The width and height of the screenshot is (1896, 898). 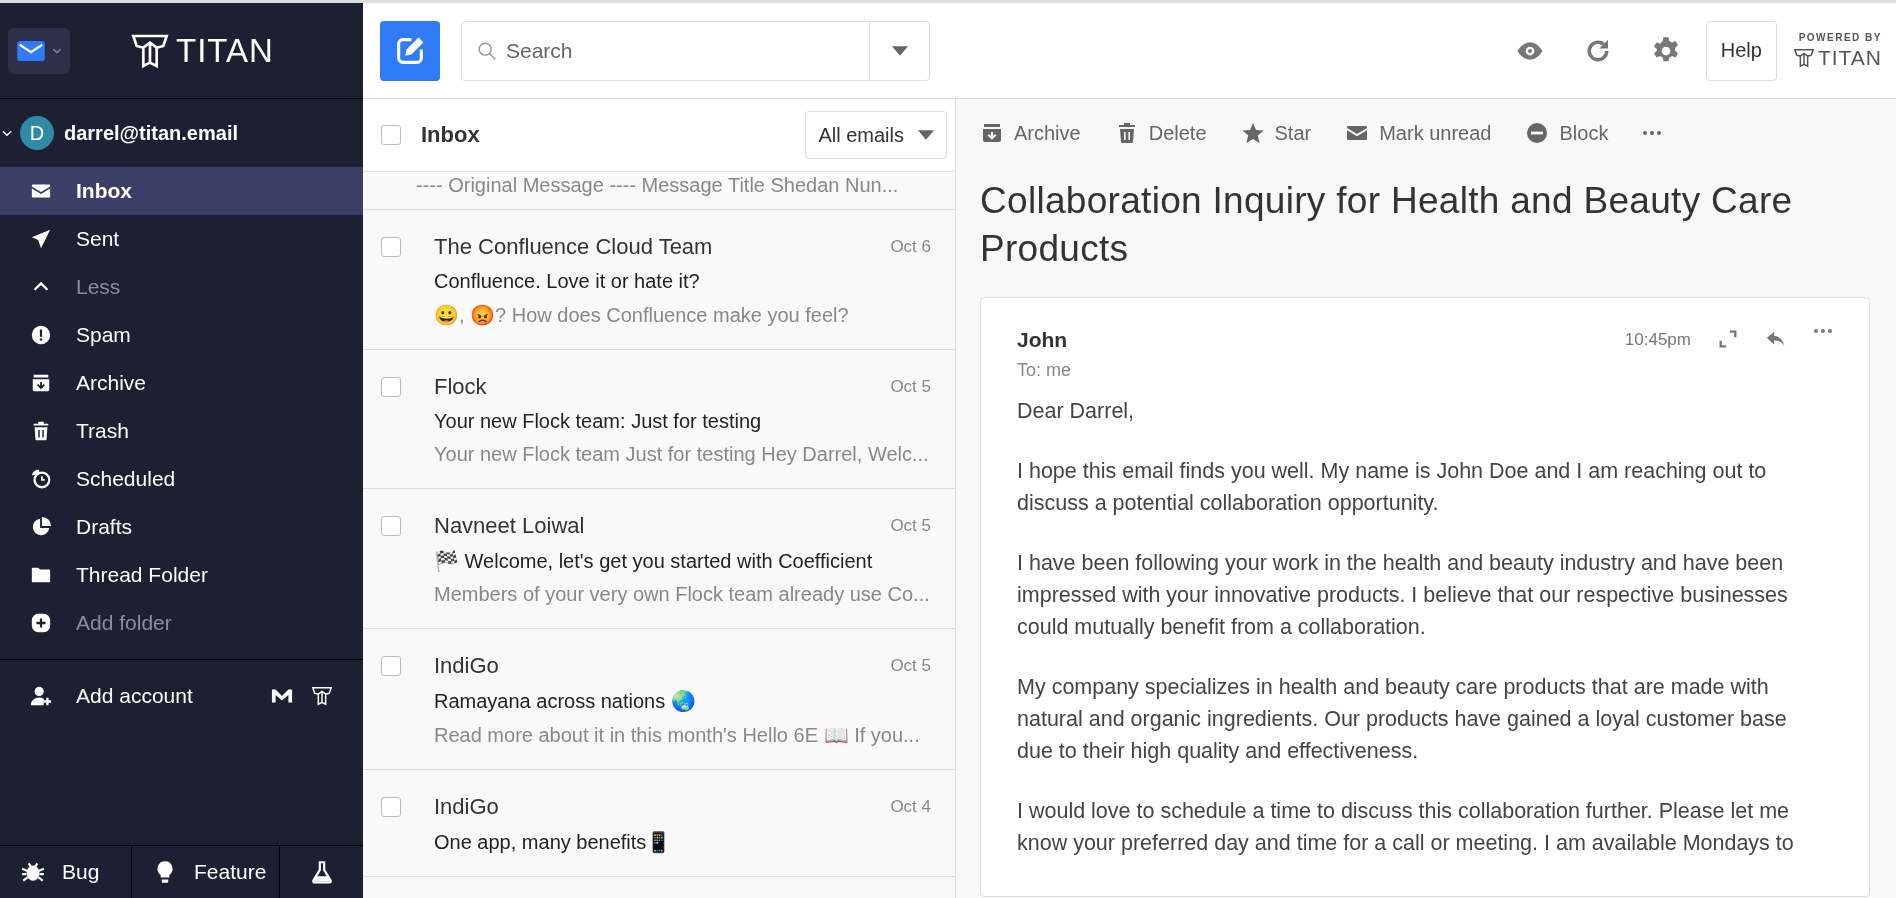 What do you see at coordinates (1657, 340) in the screenshot?
I see `email-time: 10:45pm` at bounding box center [1657, 340].